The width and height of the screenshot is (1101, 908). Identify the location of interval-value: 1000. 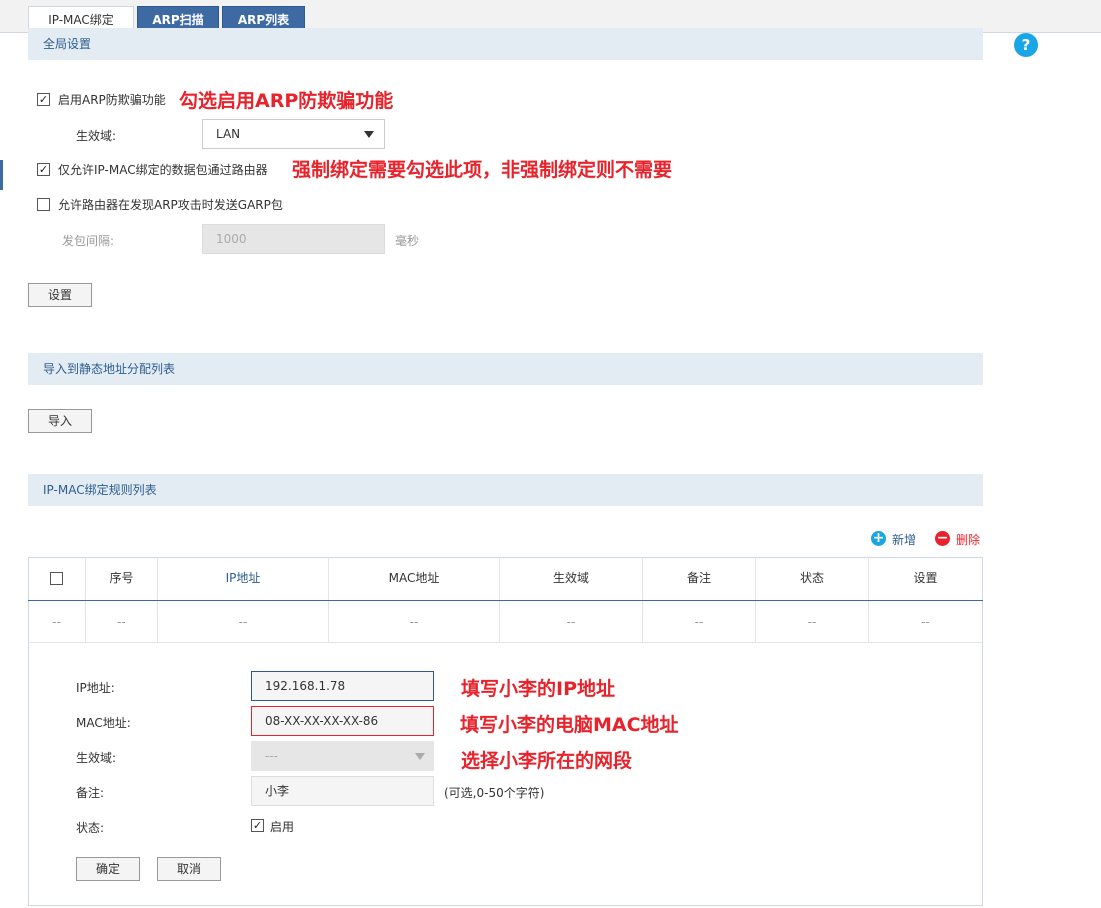
(231, 239).